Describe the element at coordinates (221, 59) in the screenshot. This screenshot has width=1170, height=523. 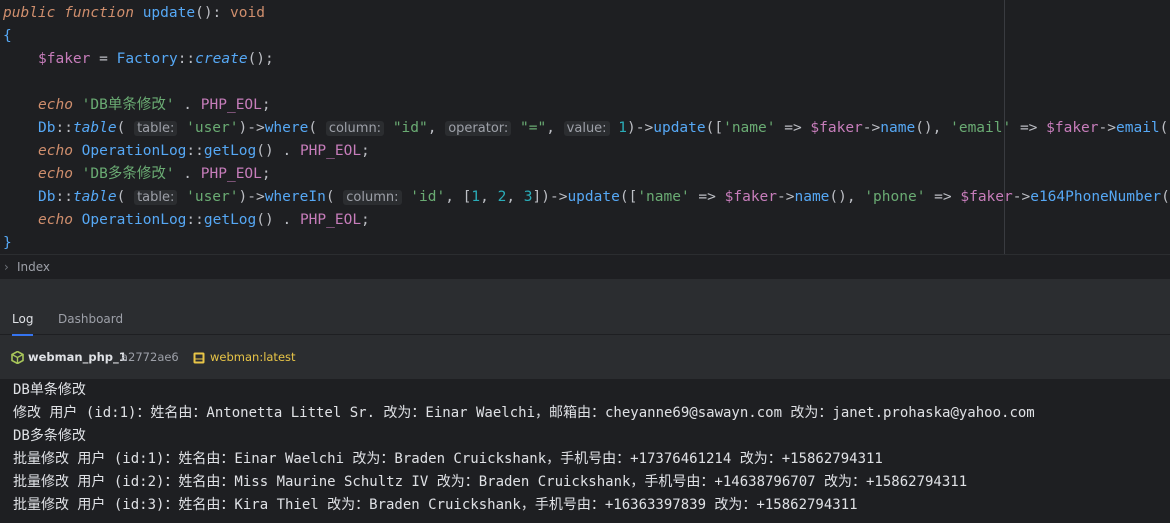
I see `method-name: create` at that location.